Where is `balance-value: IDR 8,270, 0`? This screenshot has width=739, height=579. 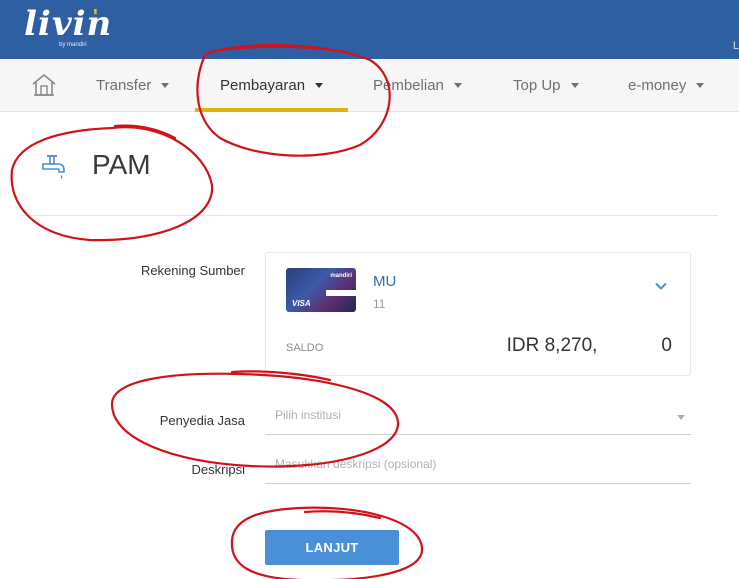
balance-value: IDR 8,270, 0 is located at coordinates (589, 346).